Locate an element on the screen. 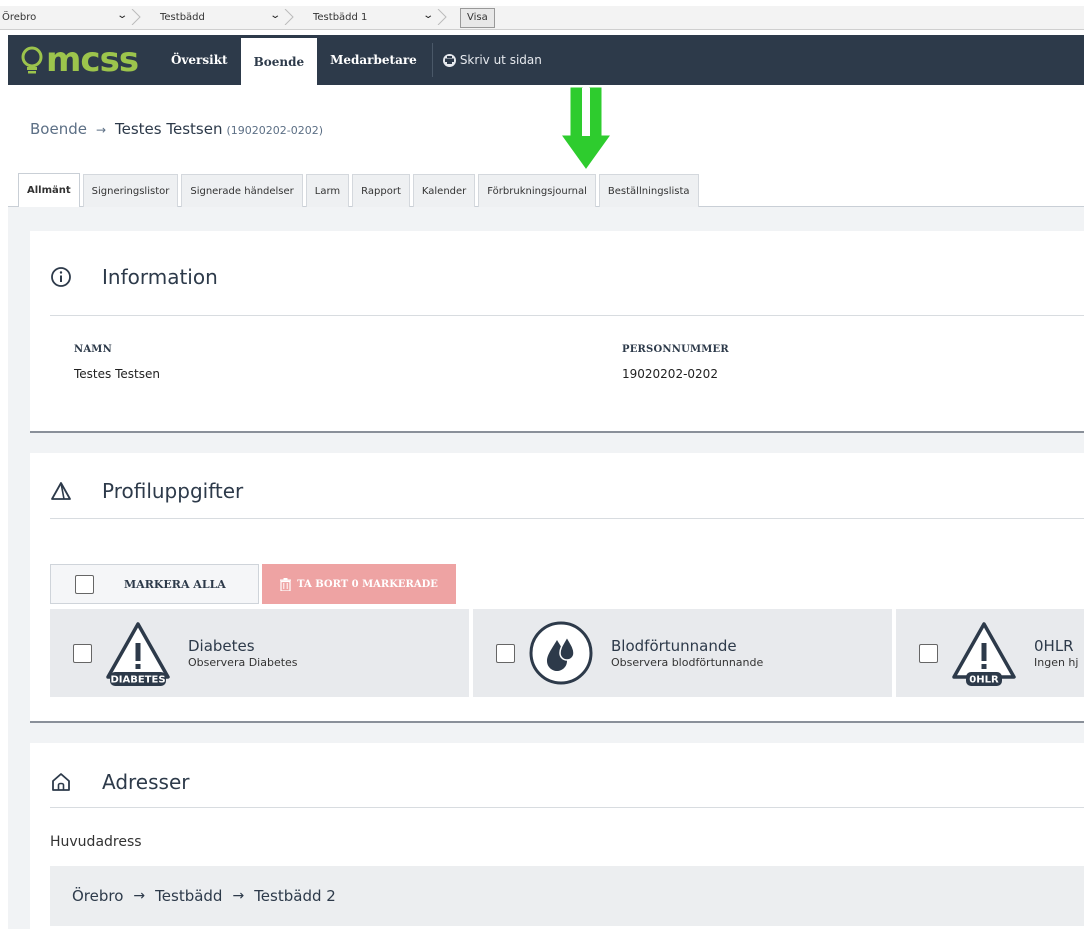  profile-warning-icon is located at coordinates (61, 491).